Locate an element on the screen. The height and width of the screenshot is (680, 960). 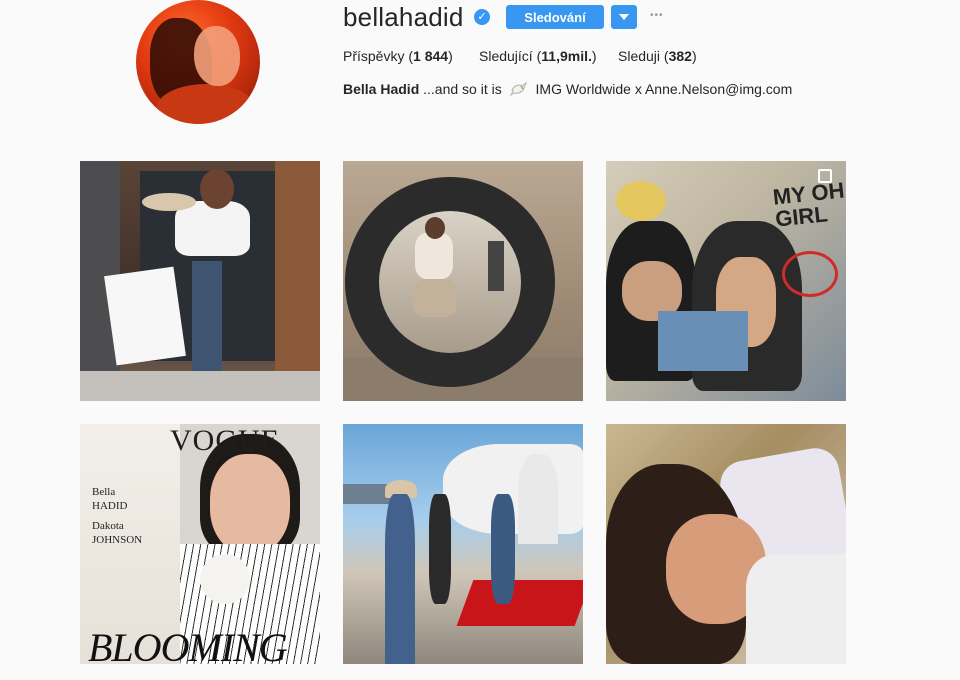
chevron-down-icon is located at coordinates (624, 17).